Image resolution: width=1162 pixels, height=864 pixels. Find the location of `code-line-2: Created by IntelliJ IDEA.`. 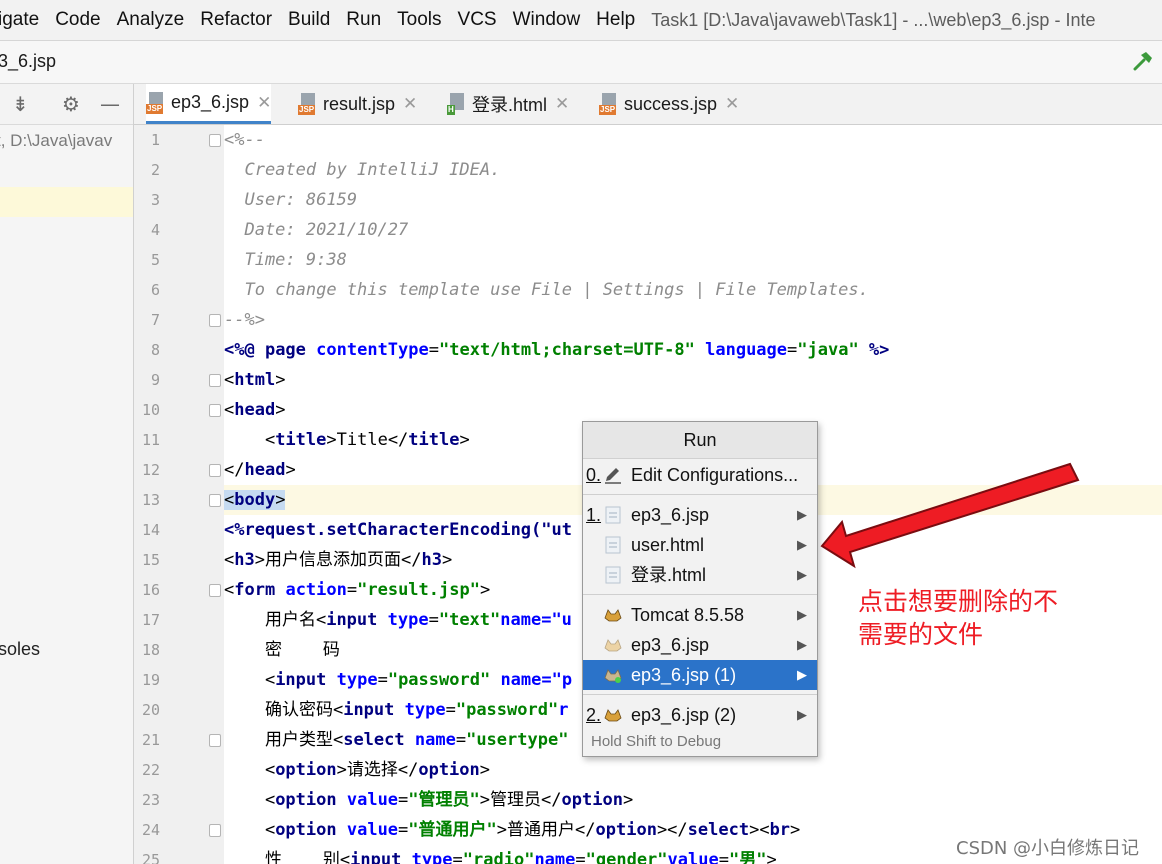

code-line-2: Created by IntelliJ IDEA. is located at coordinates (362, 170).